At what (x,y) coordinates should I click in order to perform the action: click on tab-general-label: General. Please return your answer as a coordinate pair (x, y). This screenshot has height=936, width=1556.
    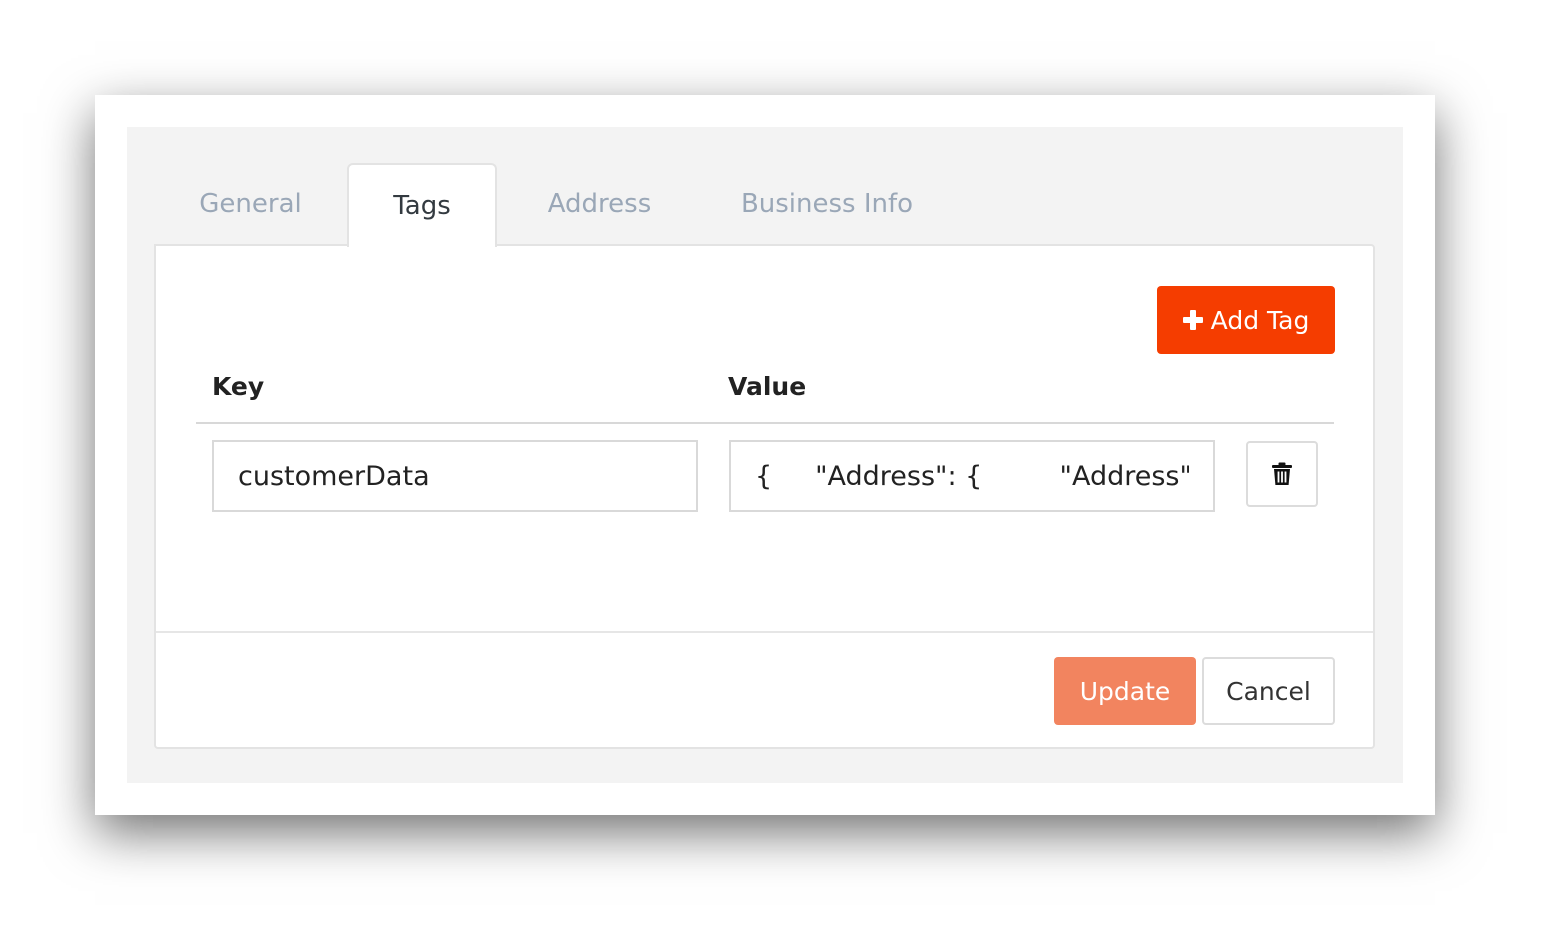
    Looking at the image, I should click on (250, 204).